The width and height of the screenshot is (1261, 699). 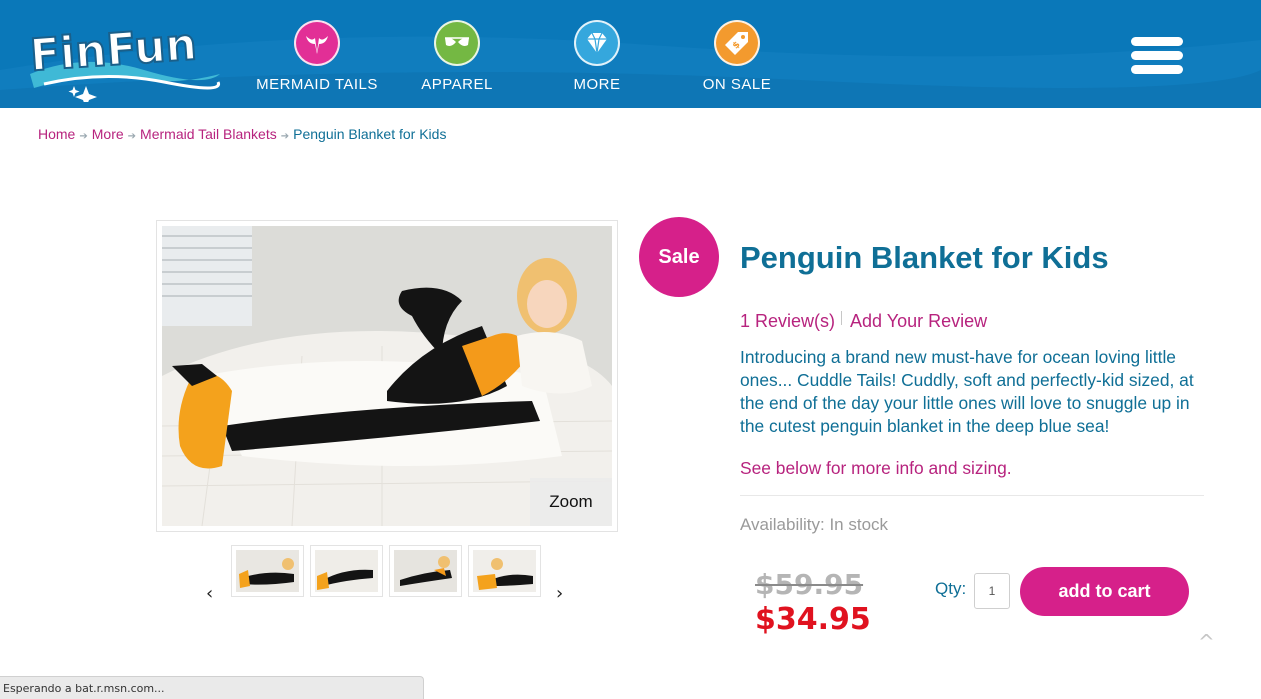 I want to click on old-price: $59.95, so click(x=809, y=584).